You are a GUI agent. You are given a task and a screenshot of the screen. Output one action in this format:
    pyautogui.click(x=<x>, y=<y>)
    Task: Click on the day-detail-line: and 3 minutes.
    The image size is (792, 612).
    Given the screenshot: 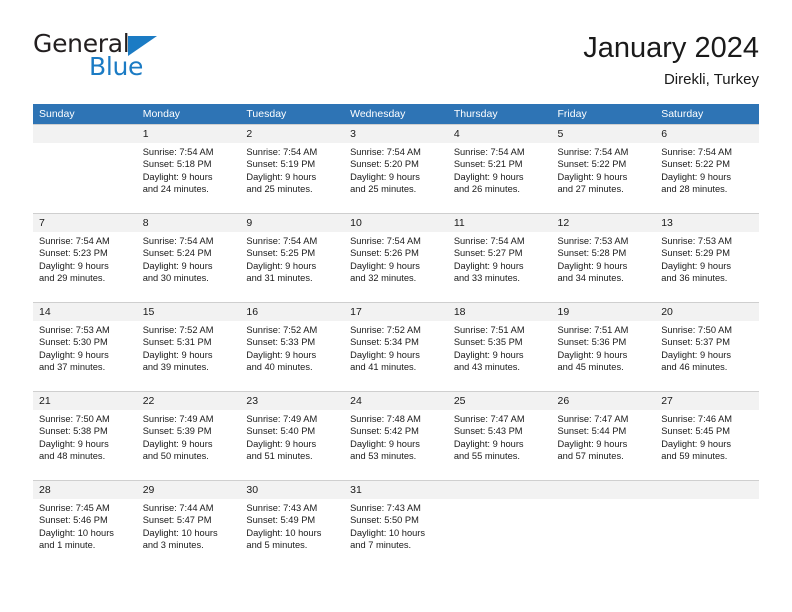 What is the action you would take?
    pyautogui.click(x=173, y=545)
    